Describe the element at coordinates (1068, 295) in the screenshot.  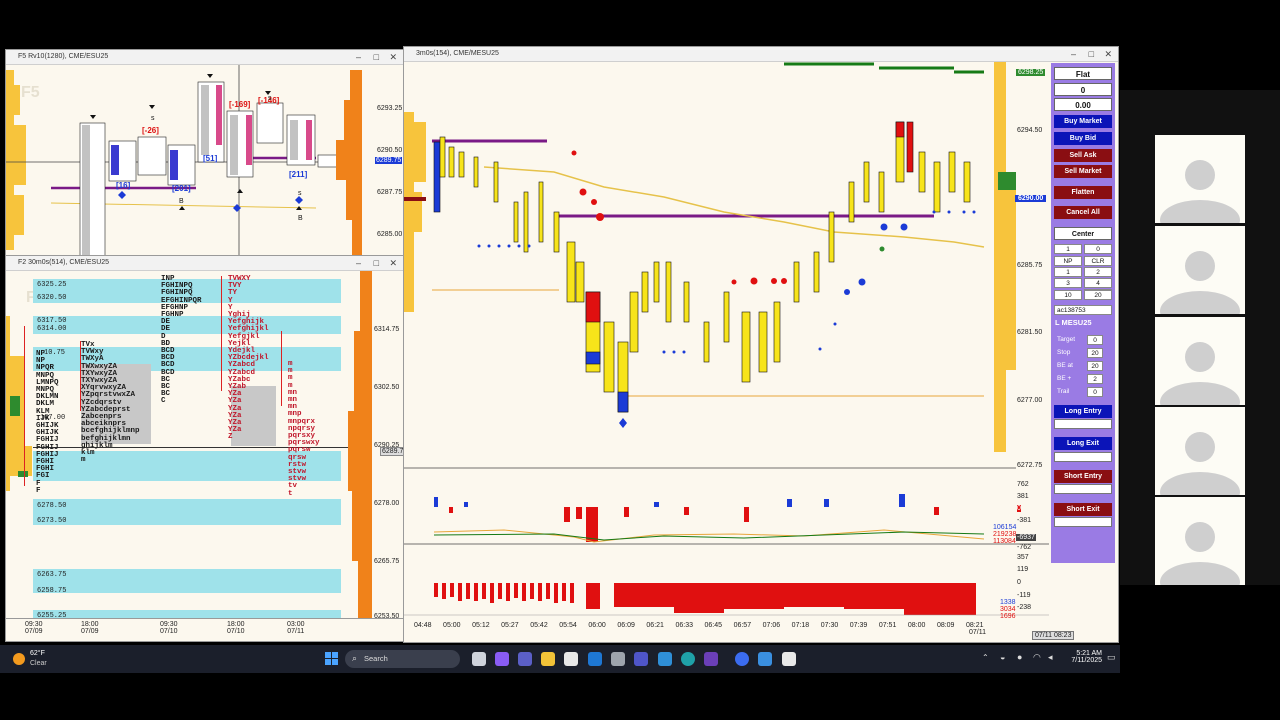
I see `qty-preset-button: 10` at that location.